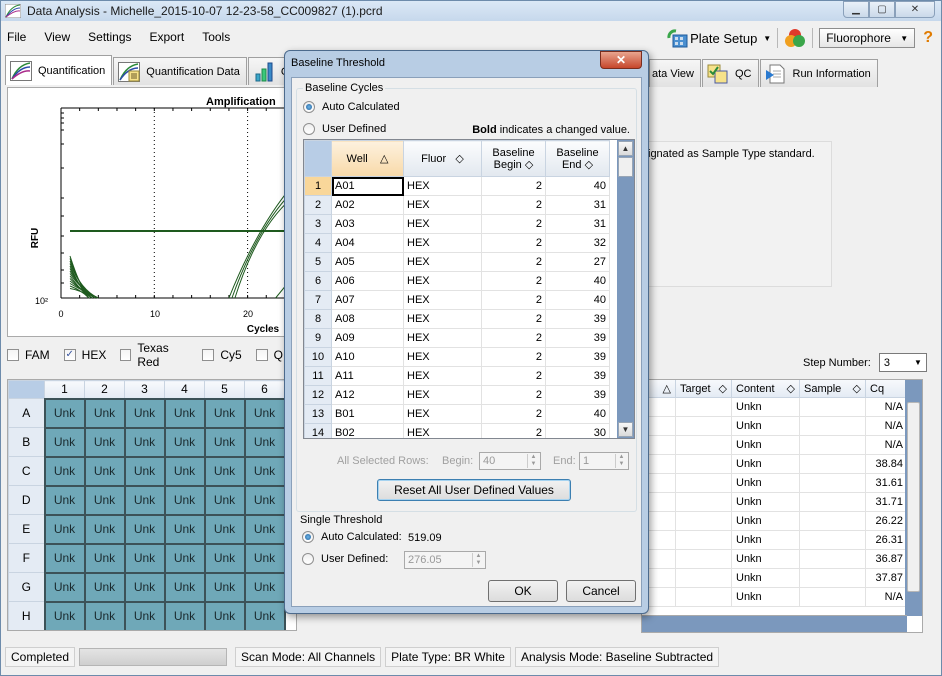  I want to click on table-row: 7 A07 HEX 2 40, so click(457, 300).